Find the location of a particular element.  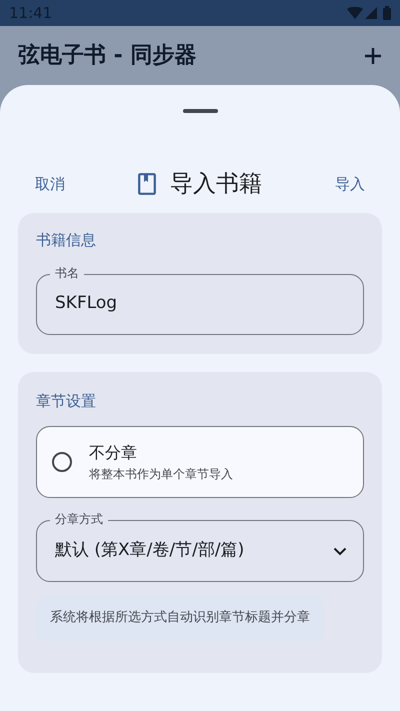

signal-icon is located at coordinates (371, 13).